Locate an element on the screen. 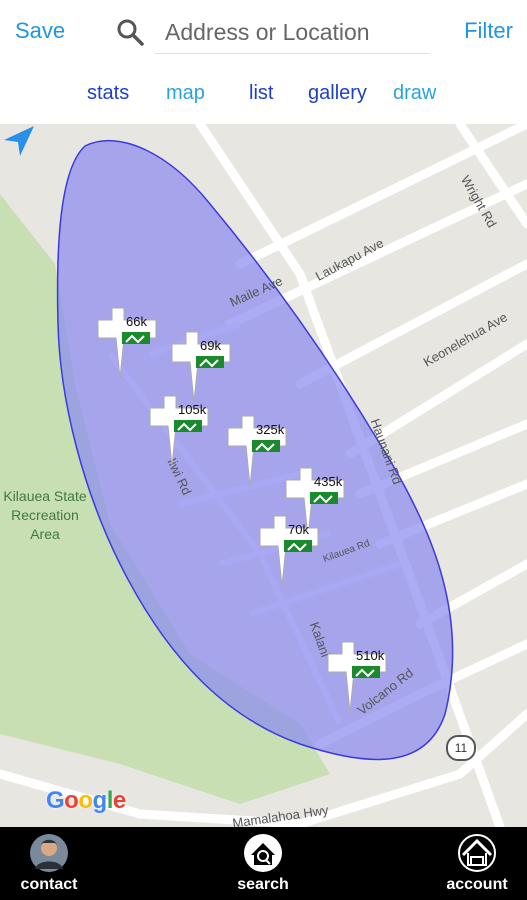 The width and height of the screenshot is (527, 900). view-tabs: stats map list gallery draw is located at coordinates (263, 96).